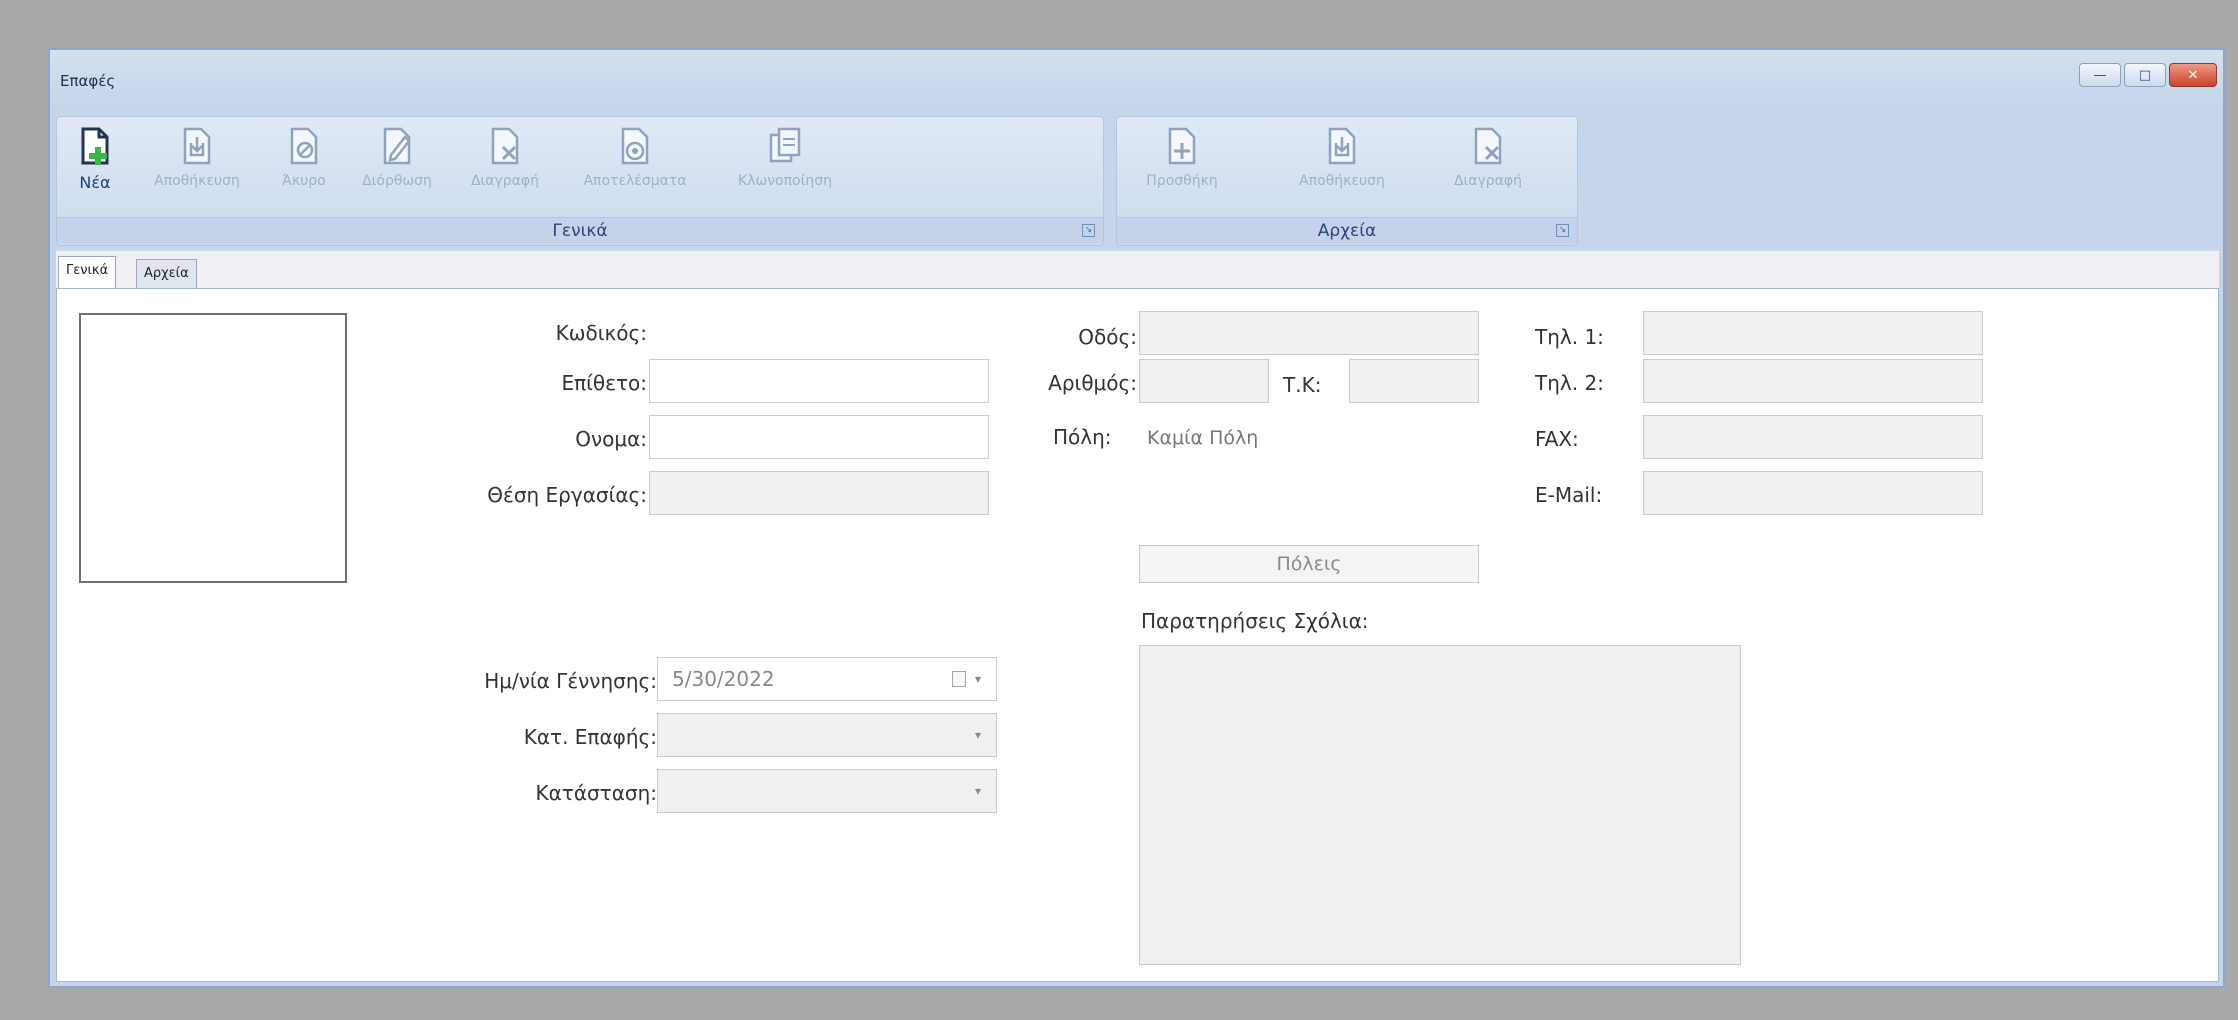  I want to click on phone2-input, so click(1813, 381).